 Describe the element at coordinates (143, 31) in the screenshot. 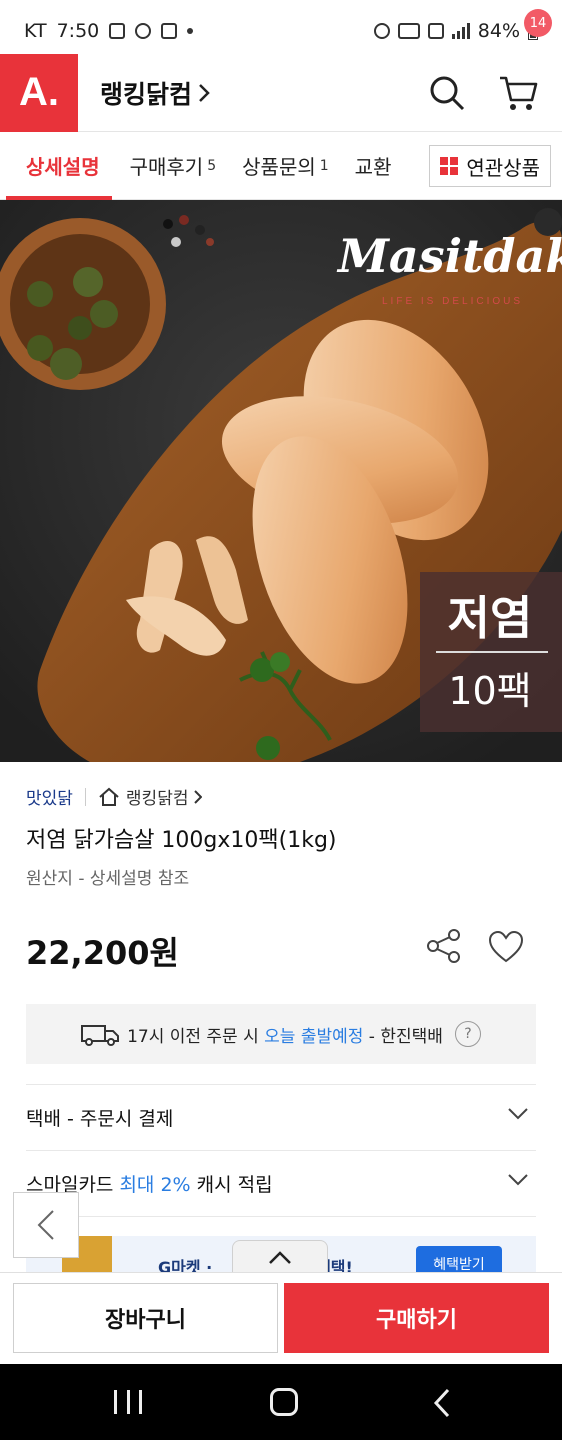

I see `app-notification-icon` at that location.